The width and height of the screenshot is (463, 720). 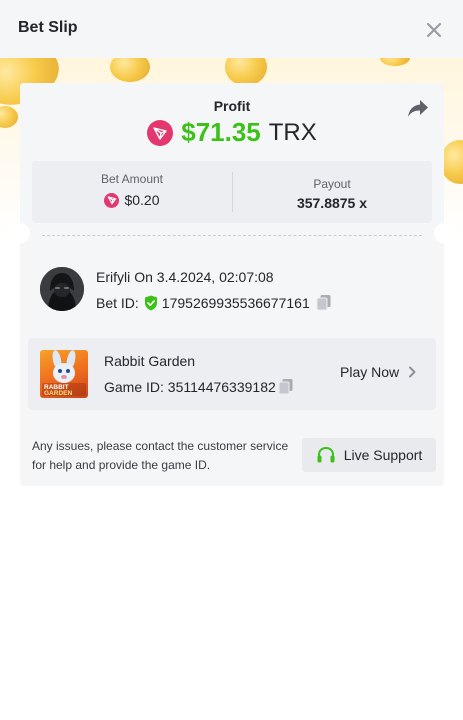 What do you see at coordinates (150, 302) in the screenshot?
I see `shield-check-icon` at bounding box center [150, 302].